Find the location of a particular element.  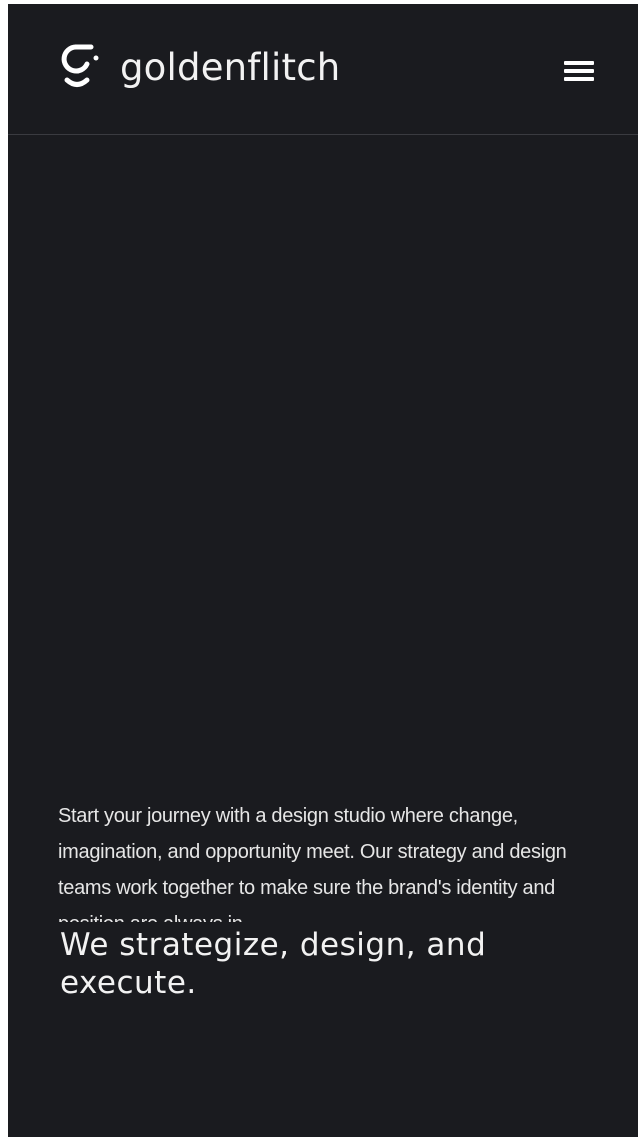

brand-logo: goldenflitch is located at coordinates (199, 70).